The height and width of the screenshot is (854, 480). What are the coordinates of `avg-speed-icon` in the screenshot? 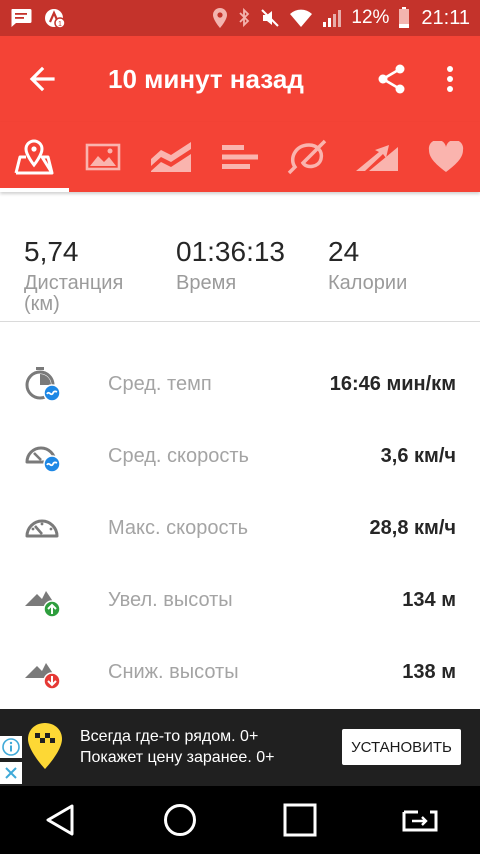 It's located at (43, 459).